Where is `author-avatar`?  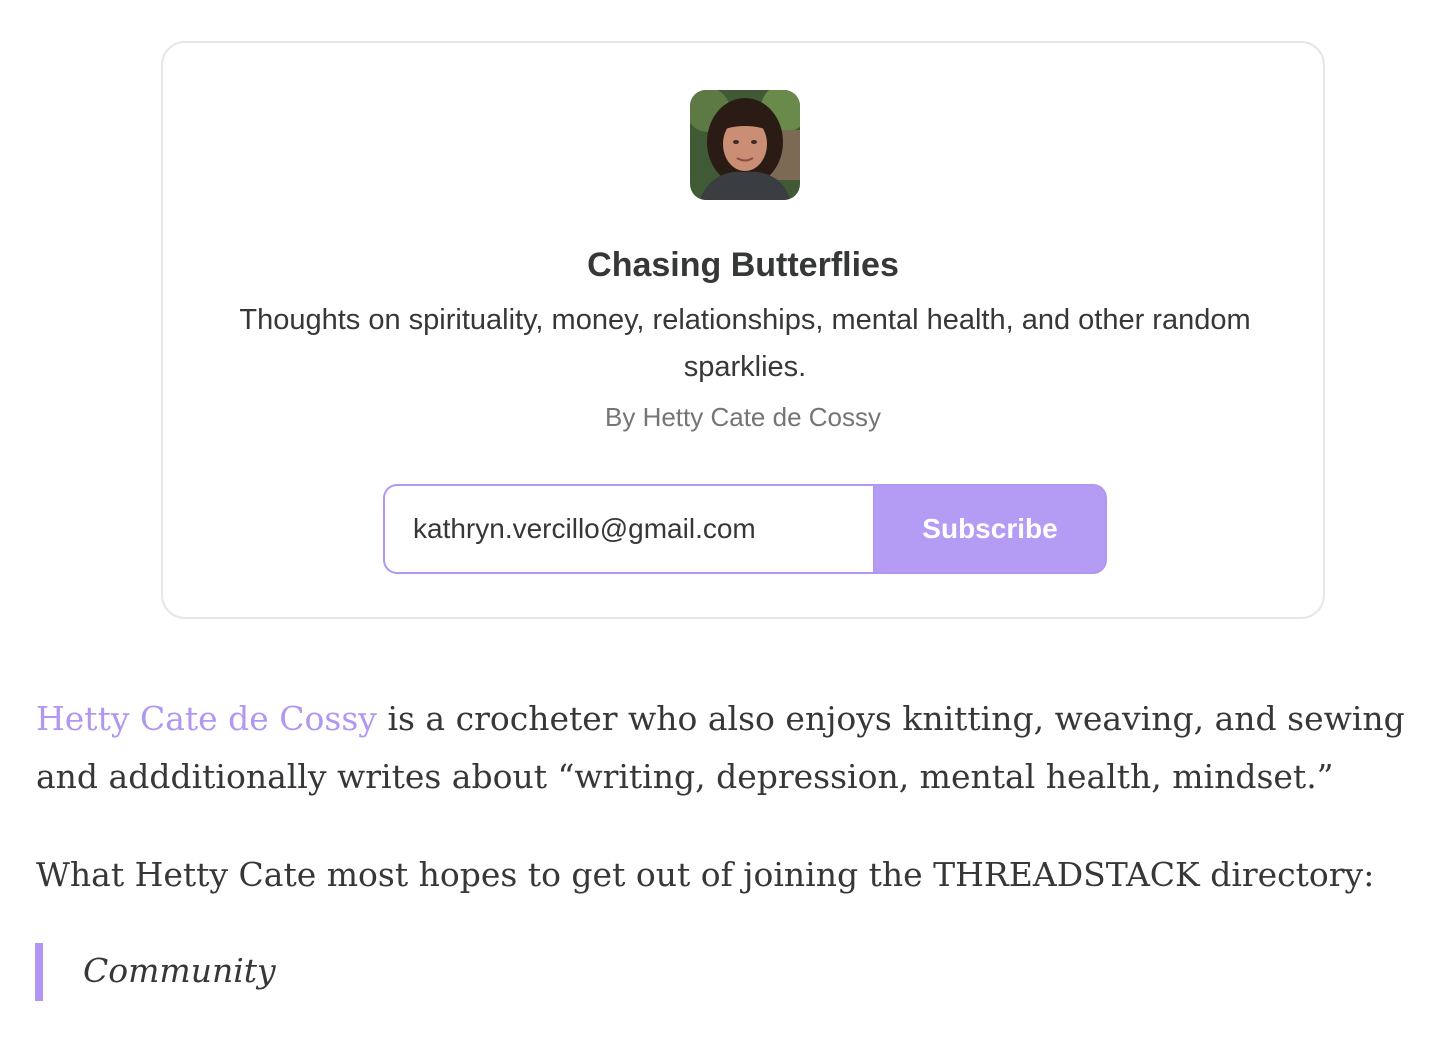 author-avatar is located at coordinates (745, 145).